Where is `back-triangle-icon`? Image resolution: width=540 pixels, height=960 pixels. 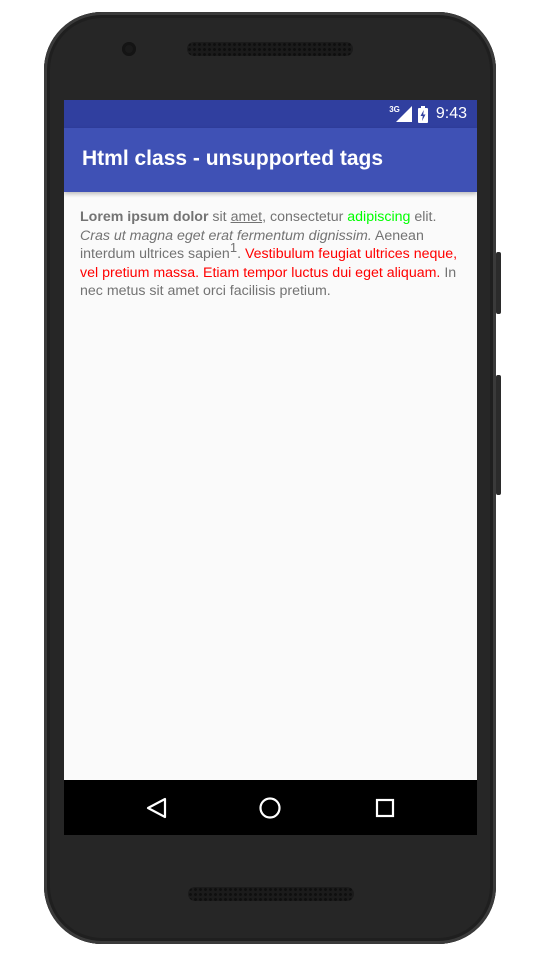 back-triangle-icon is located at coordinates (157, 808).